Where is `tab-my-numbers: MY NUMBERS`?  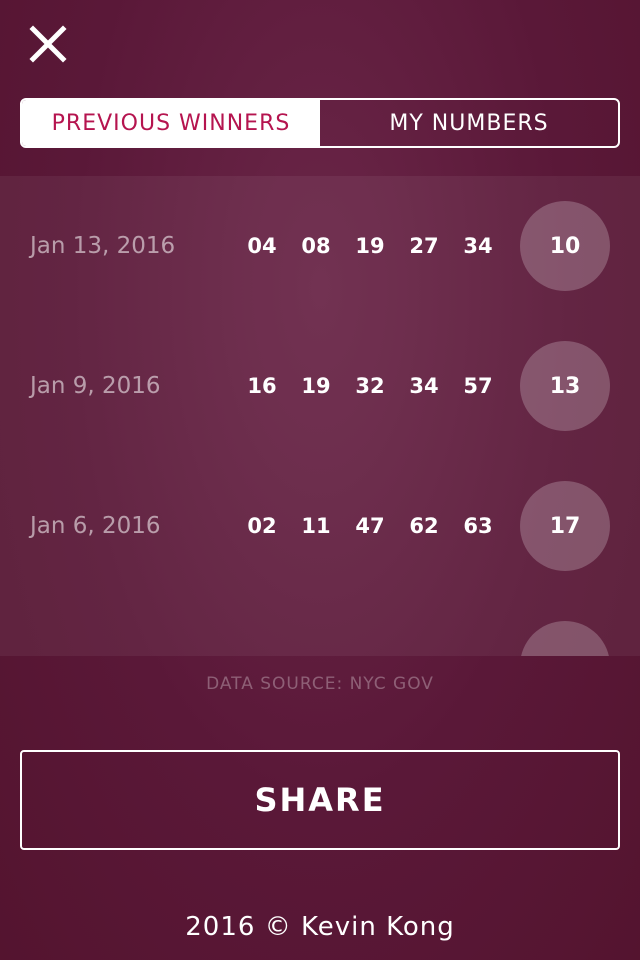
tab-my-numbers: MY NUMBERS is located at coordinates (469, 123).